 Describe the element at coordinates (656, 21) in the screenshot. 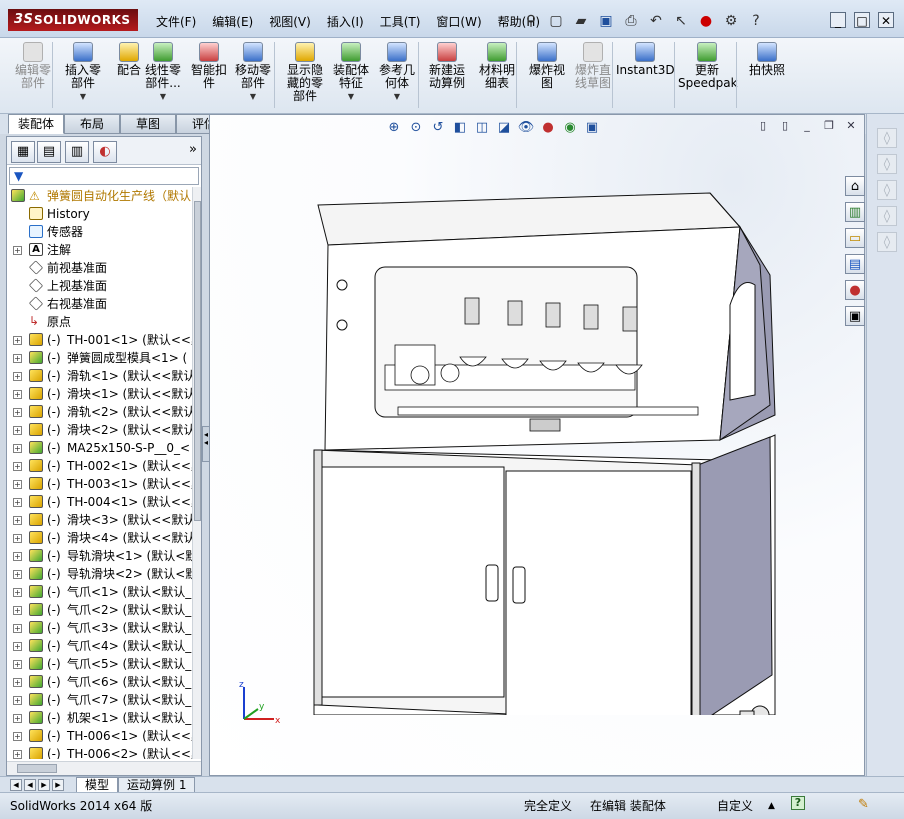

I see `undo-icon: ↶` at that location.